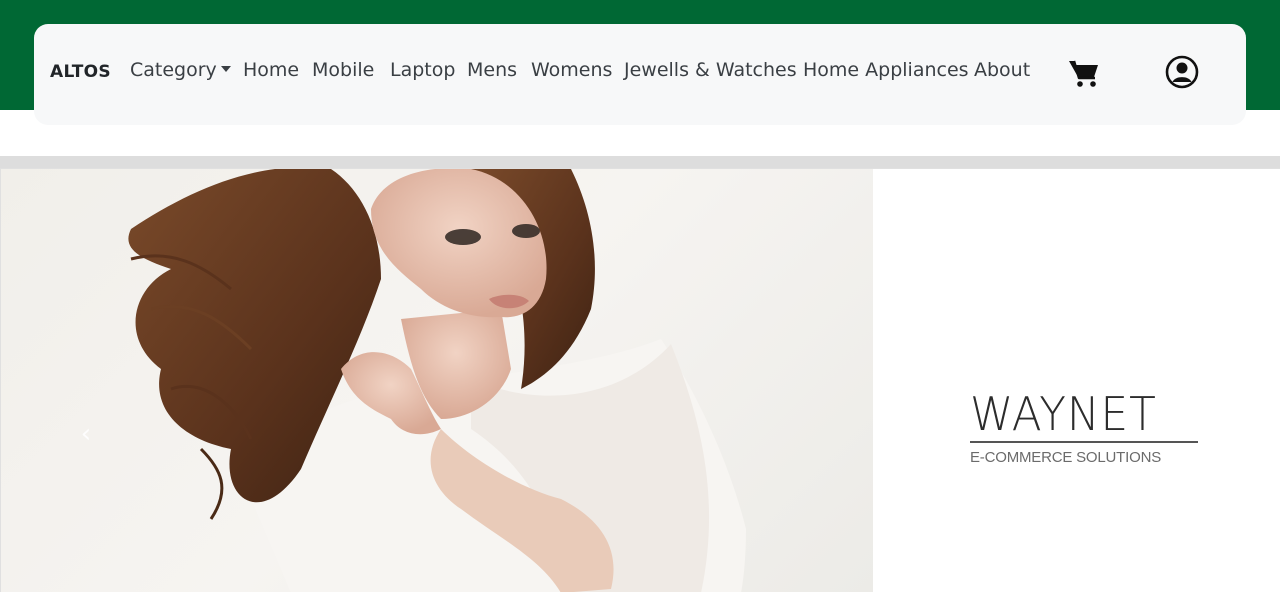 Image resolution: width=1280 pixels, height=592 pixels. What do you see at coordinates (173, 70) in the screenshot?
I see `nav-category-label: Category` at bounding box center [173, 70].